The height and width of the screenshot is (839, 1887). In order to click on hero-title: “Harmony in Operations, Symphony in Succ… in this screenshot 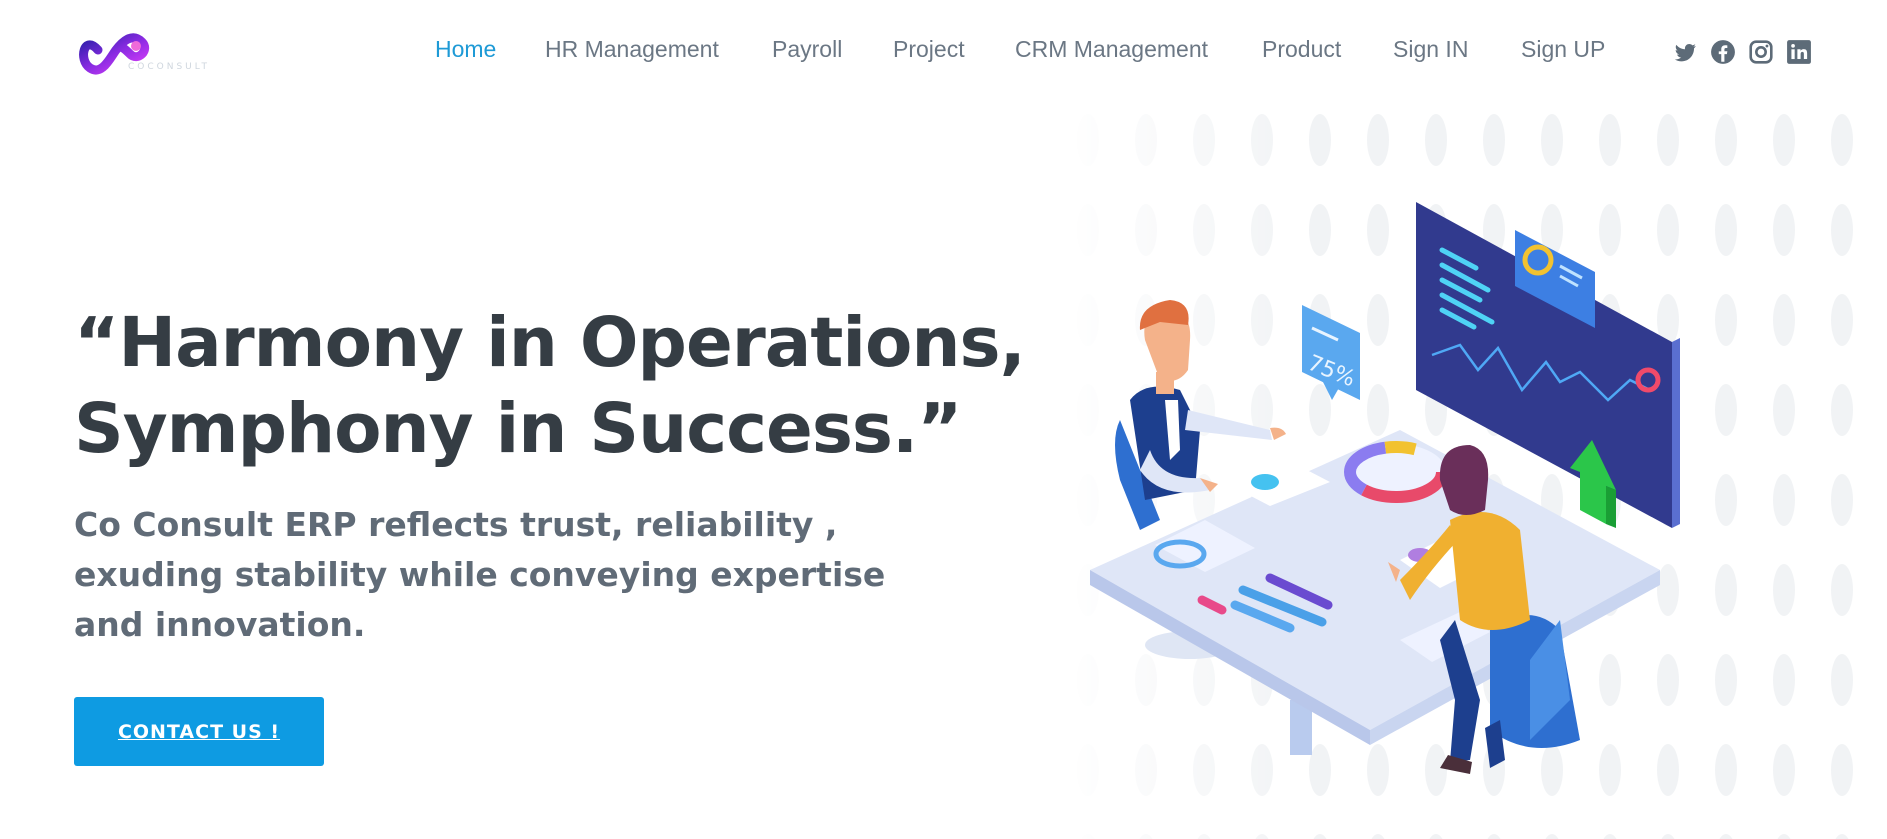, I will do `click(550, 386)`.